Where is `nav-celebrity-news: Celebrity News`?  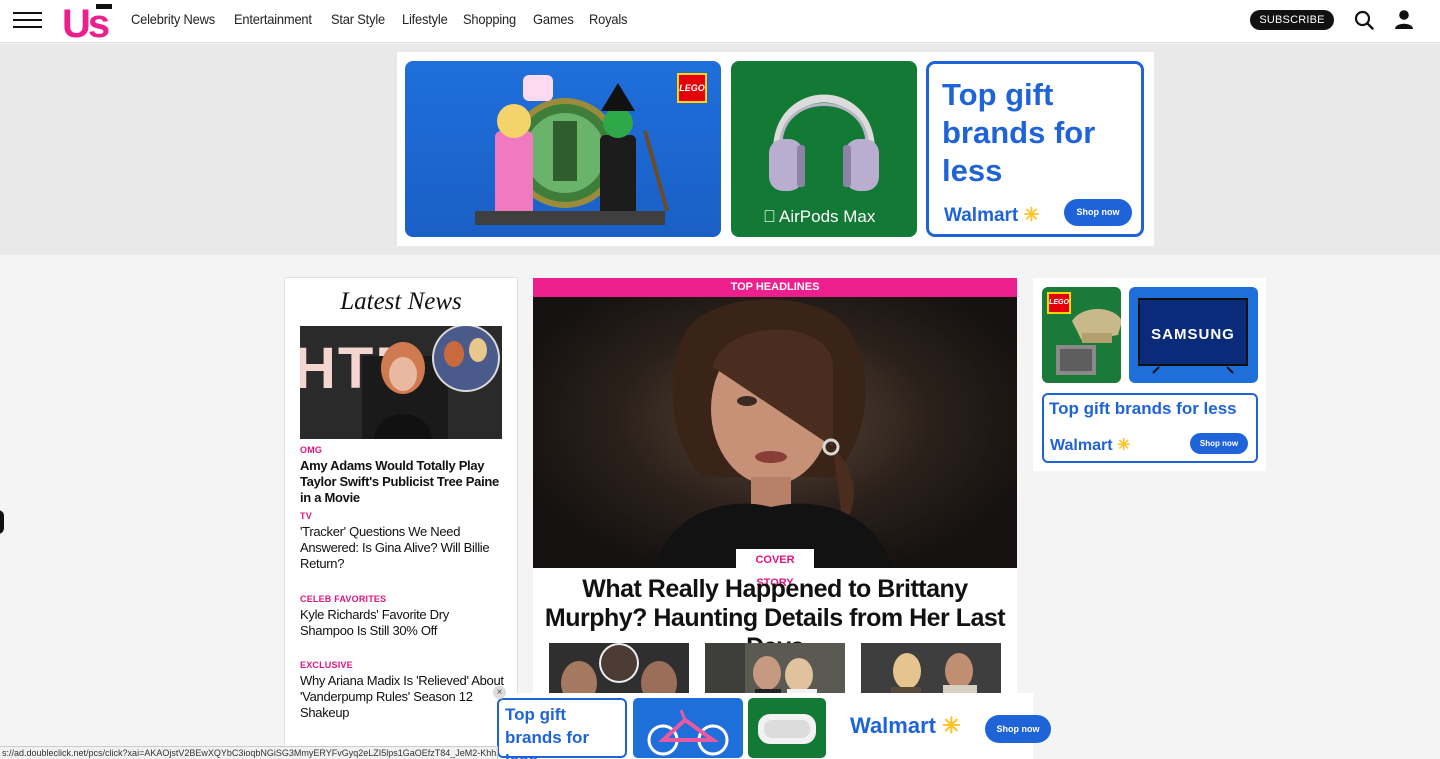 nav-celebrity-news: Celebrity News is located at coordinates (173, 19).